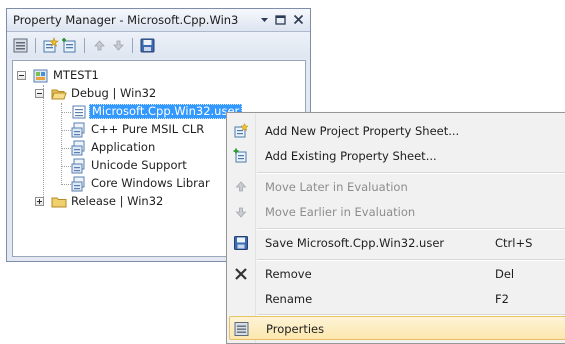 This screenshot has height=344, width=565. Describe the element at coordinates (264, 19) in the screenshot. I see `dropdown-arrow-icon` at that location.